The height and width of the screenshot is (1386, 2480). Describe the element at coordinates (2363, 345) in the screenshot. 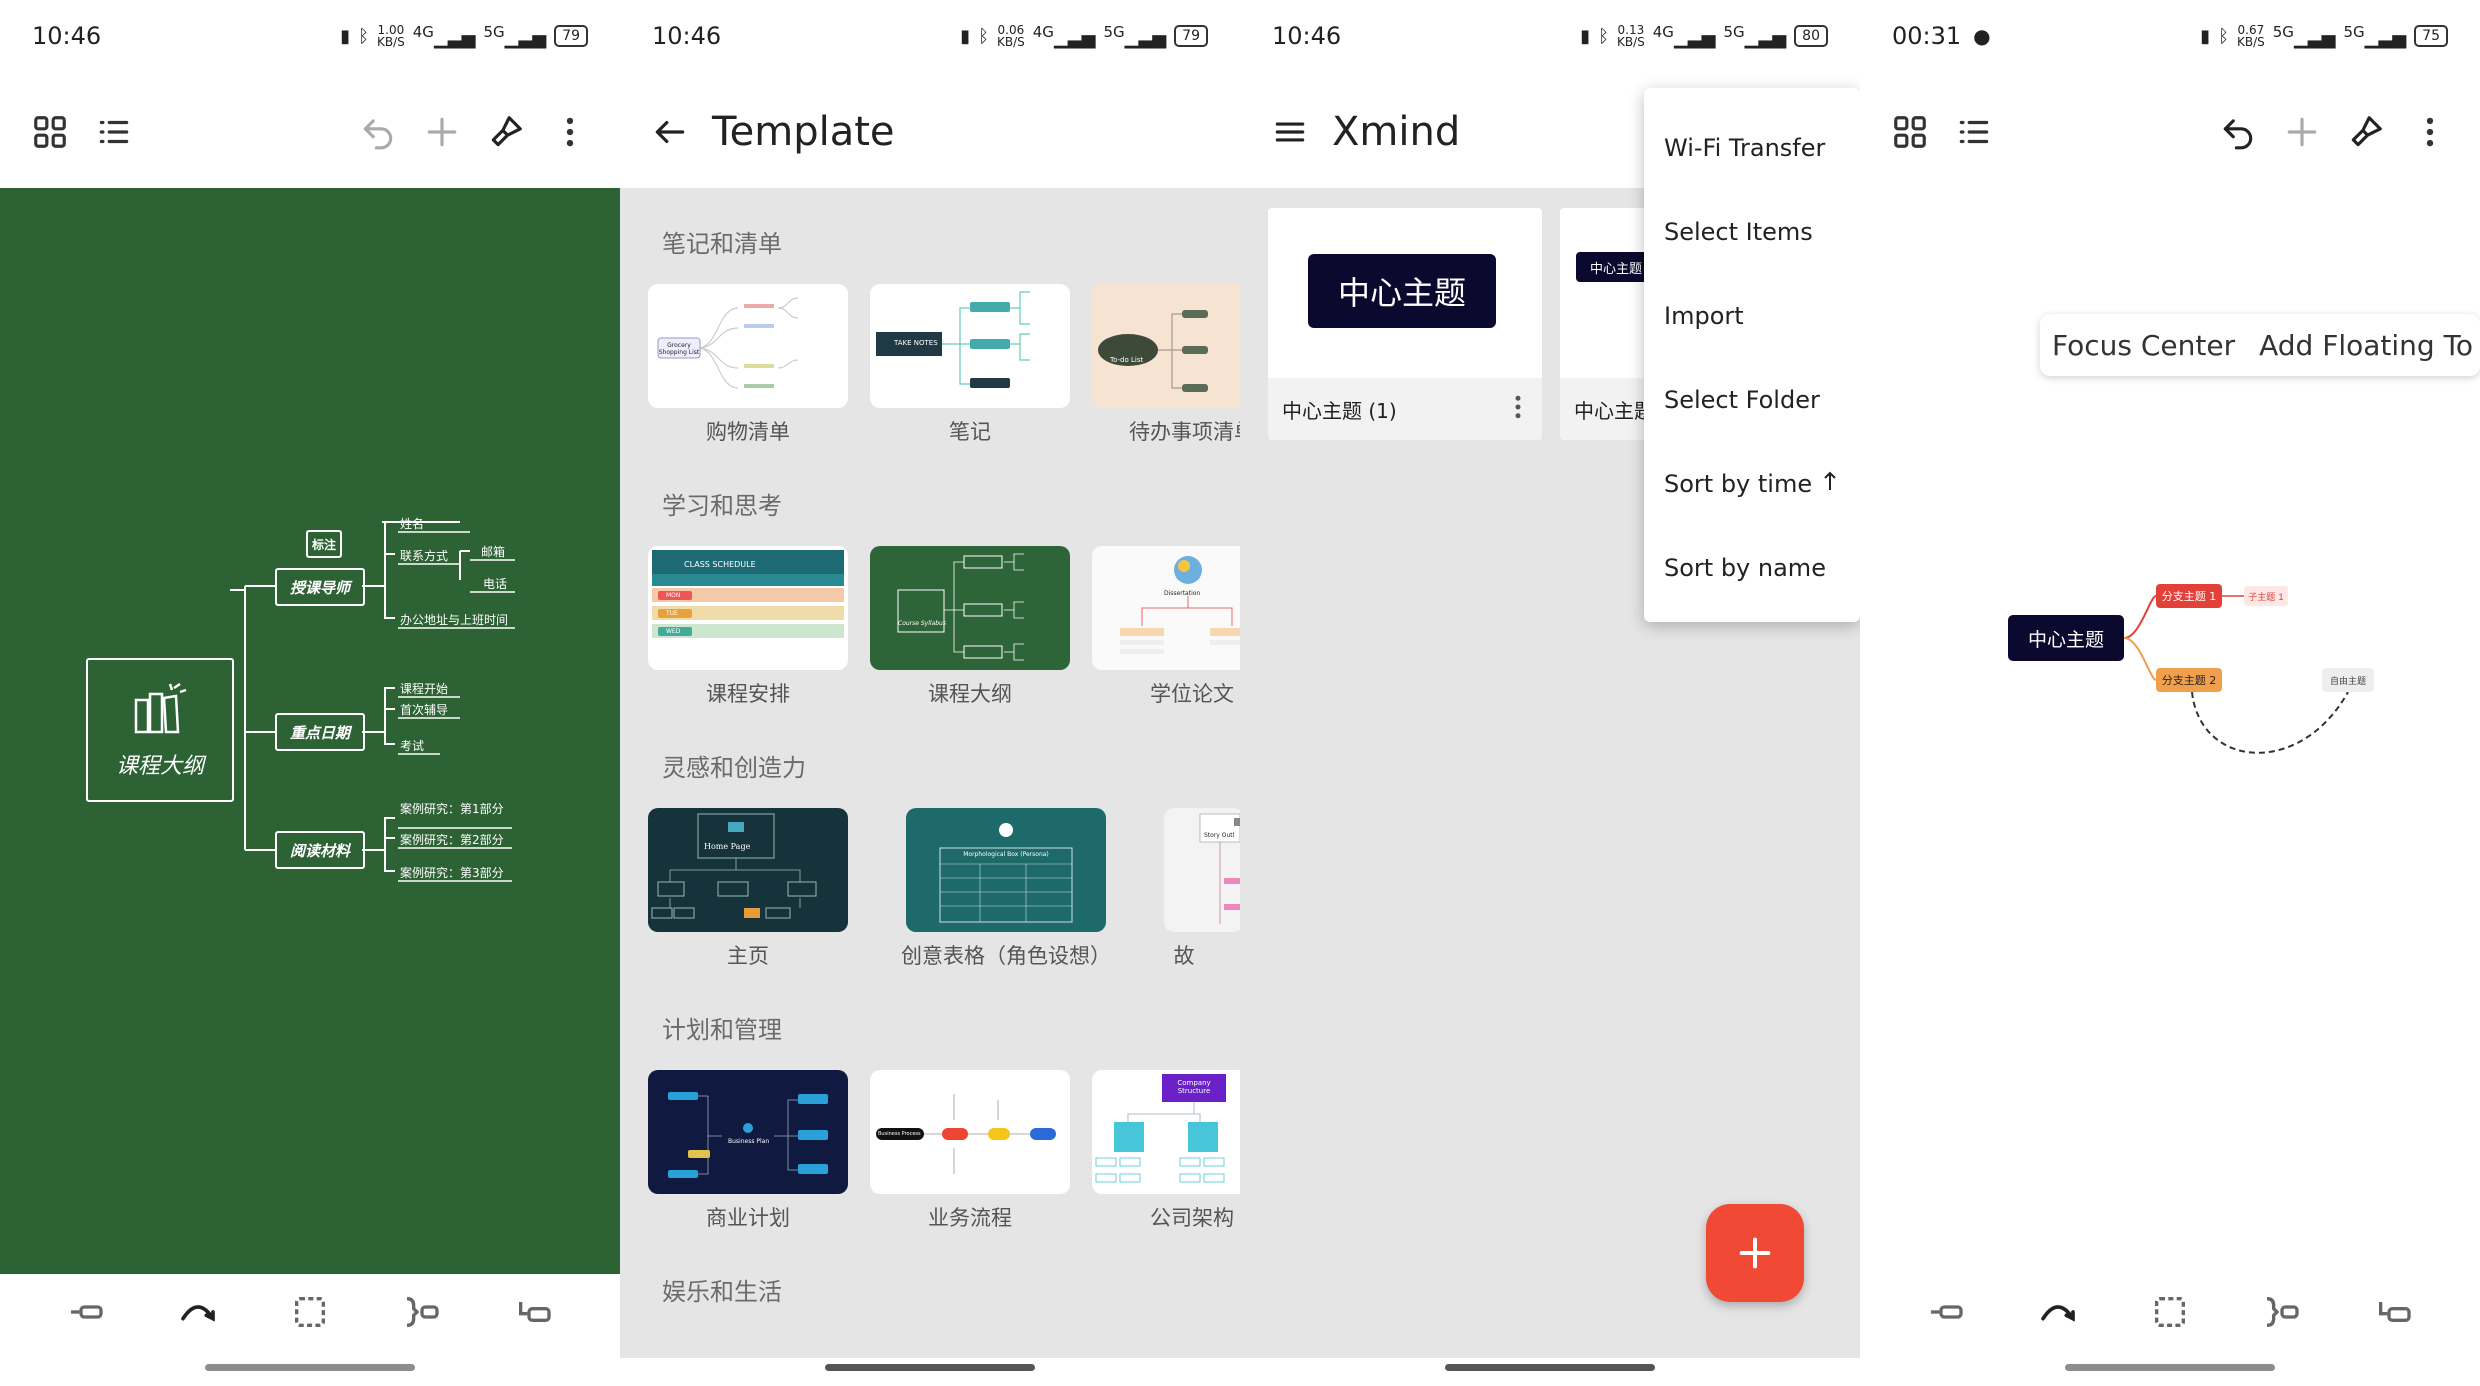

I see `add-floating-topic-button: Add Floating To` at that location.